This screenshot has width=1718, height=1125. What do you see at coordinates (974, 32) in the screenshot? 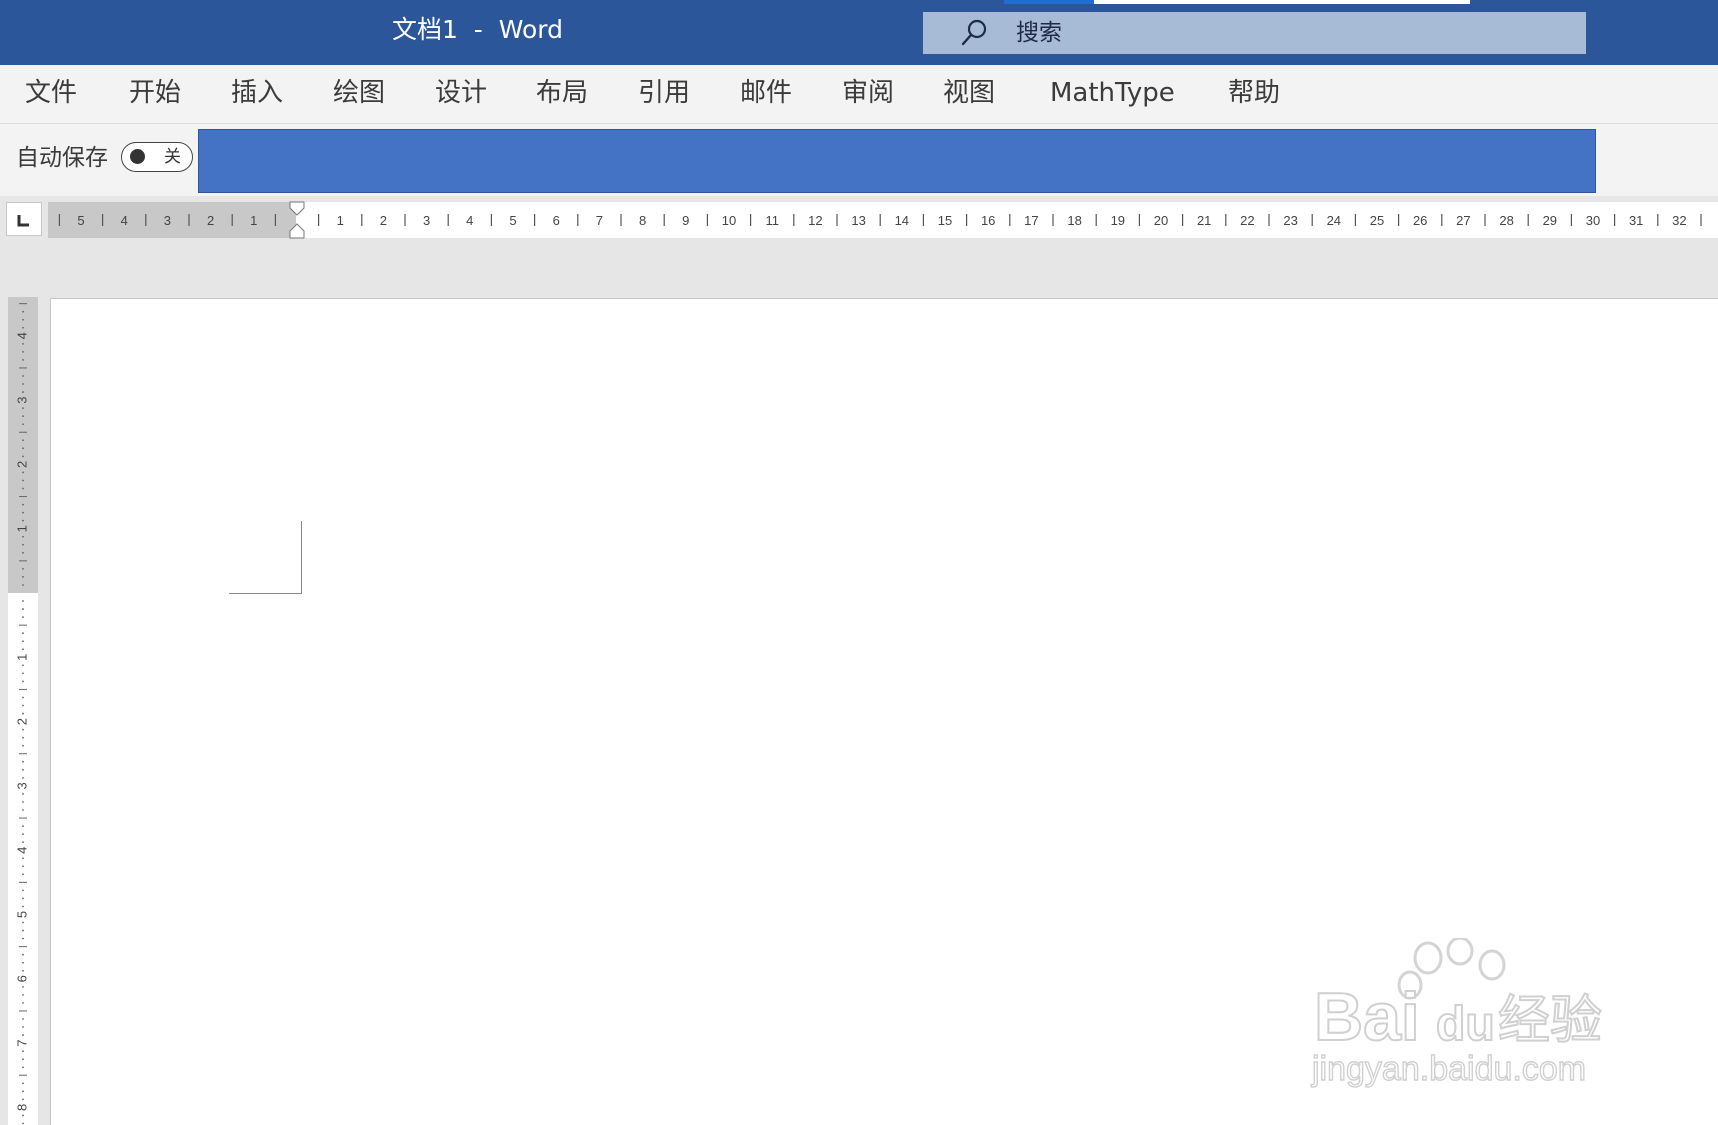
I see `search-icon` at bounding box center [974, 32].